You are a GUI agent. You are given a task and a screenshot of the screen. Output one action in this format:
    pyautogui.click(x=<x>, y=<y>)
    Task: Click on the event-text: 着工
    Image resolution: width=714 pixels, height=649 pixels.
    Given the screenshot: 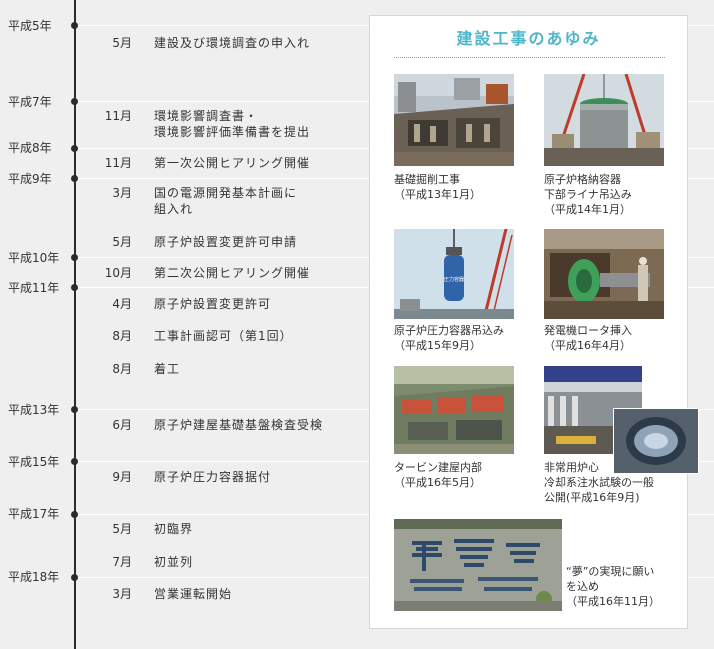 What is the action you would take?
    pyautogui.click(x=167, y=369)
    